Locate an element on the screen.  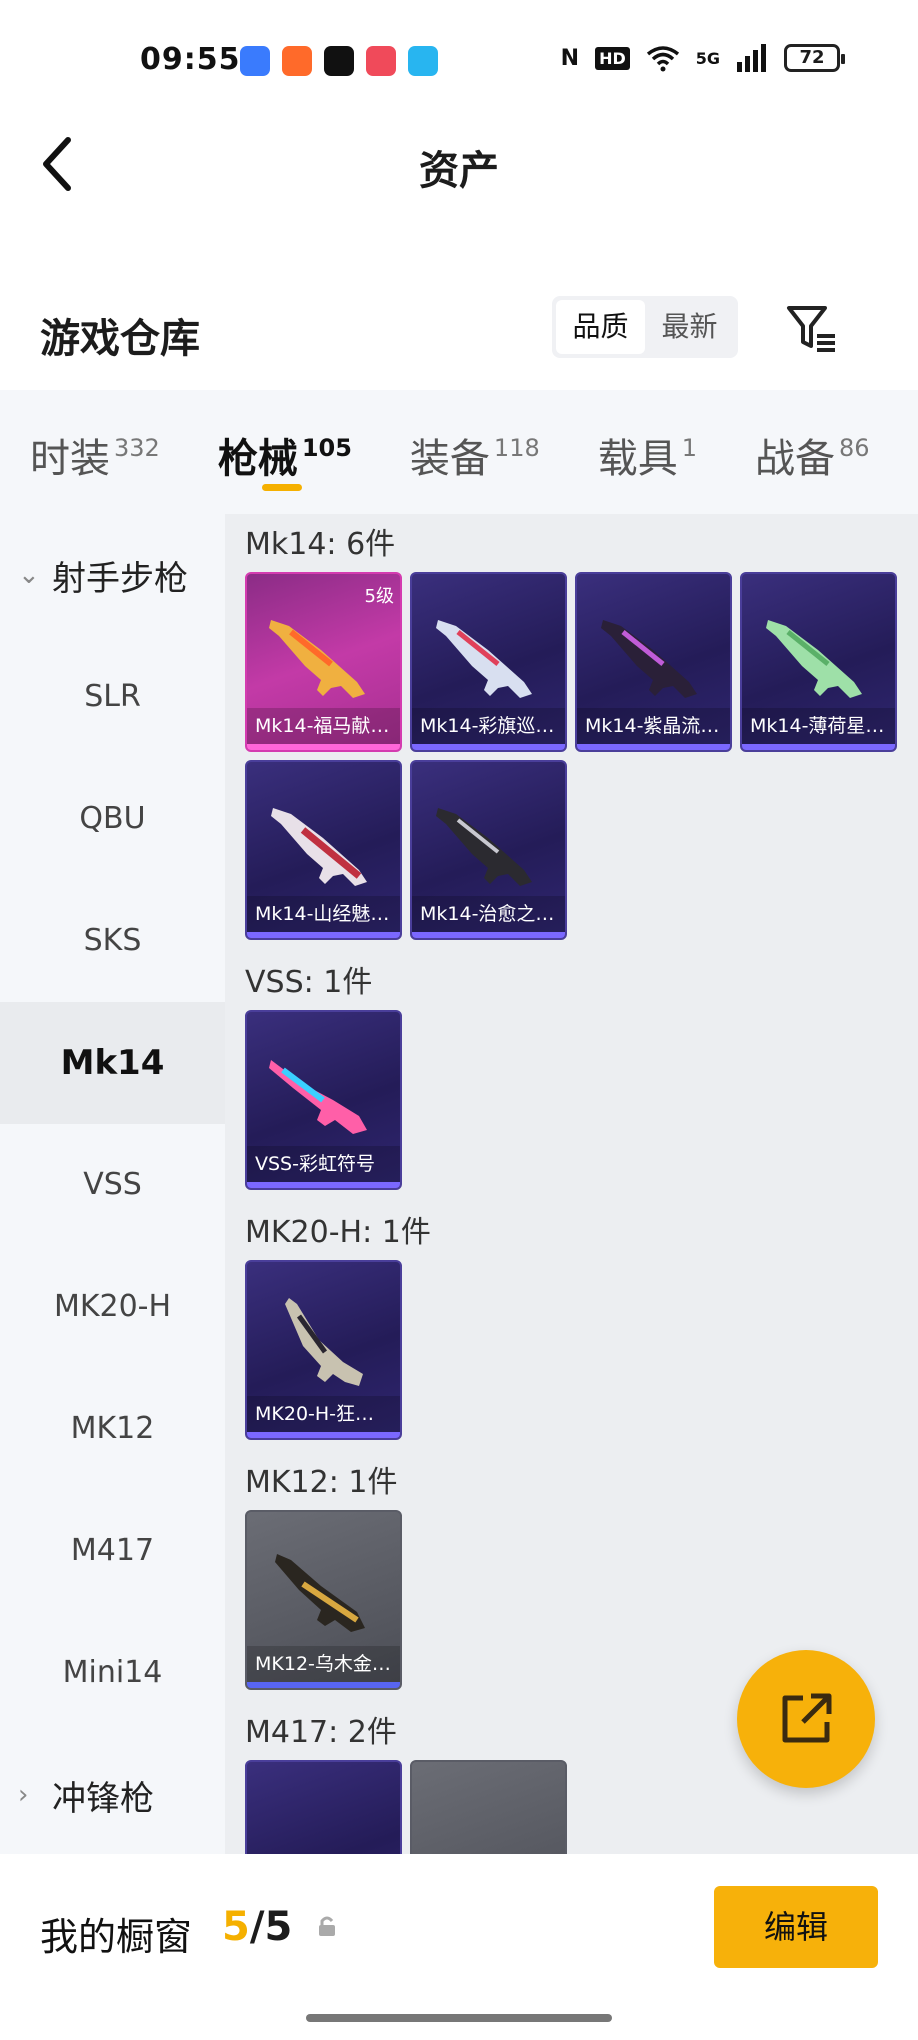
tab-firearms: 枪械 105 is located at coordinates (285, 452).